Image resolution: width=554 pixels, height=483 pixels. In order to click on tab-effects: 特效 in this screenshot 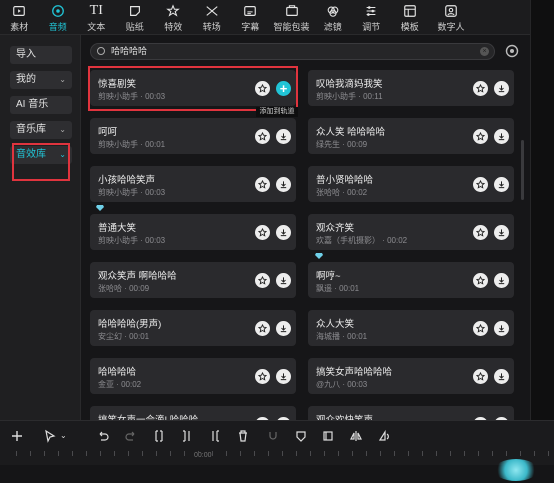, I will do `click(173, 17)`.